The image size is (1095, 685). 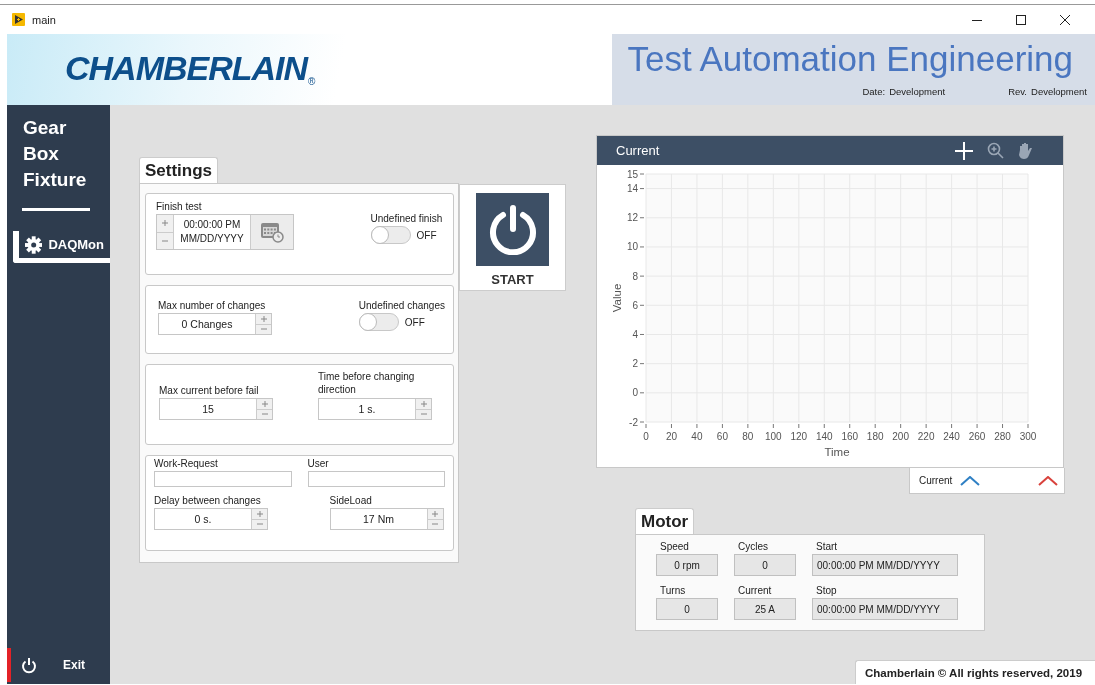 I want to click on field-label: Cycles, so click(x=753, y=546).